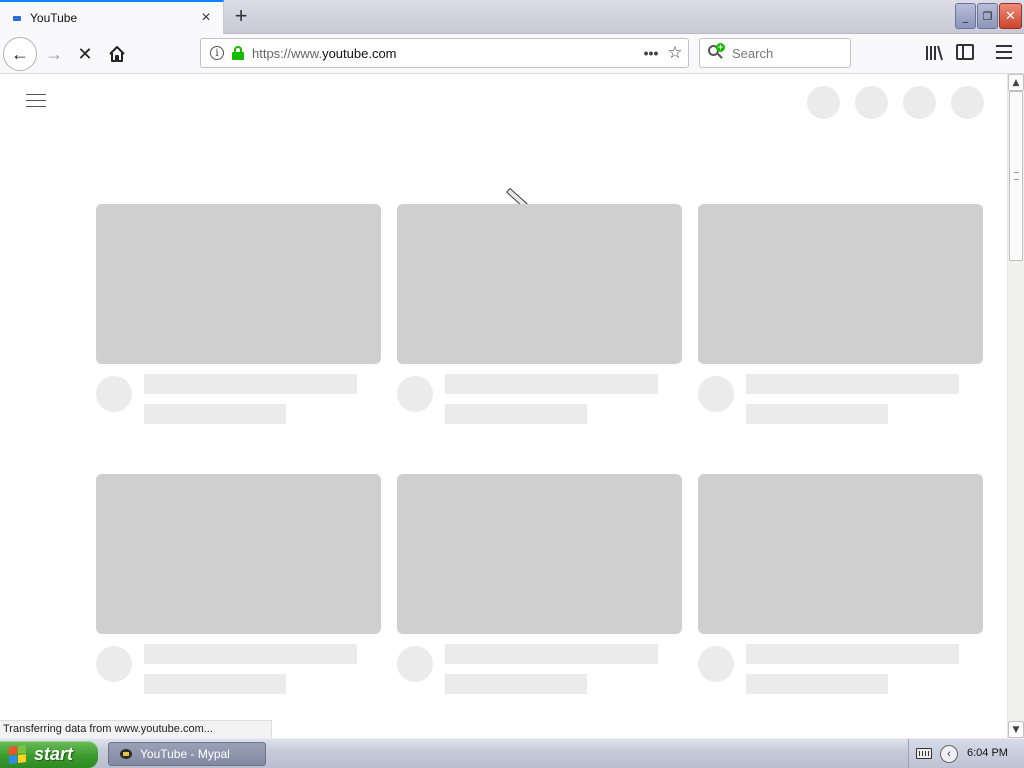 The image size is (1024, 768). Describe the element at coordinates (1004, 52) in the screenshot. I see `hamburger-menu-icon` at that location.